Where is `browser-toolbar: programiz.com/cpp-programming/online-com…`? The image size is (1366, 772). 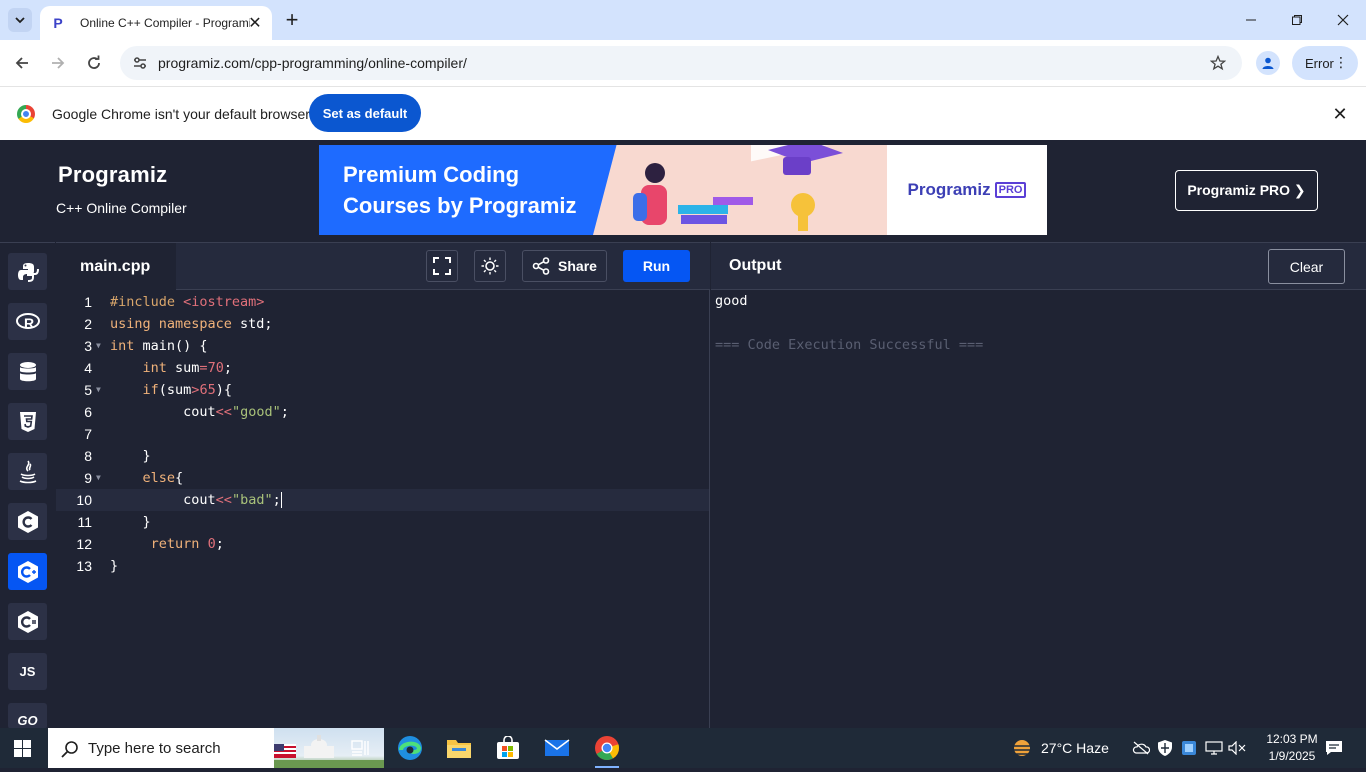
browser-toolbar: programiz.com/cpp-programming/online-com… is located at coordinates (683, 63).